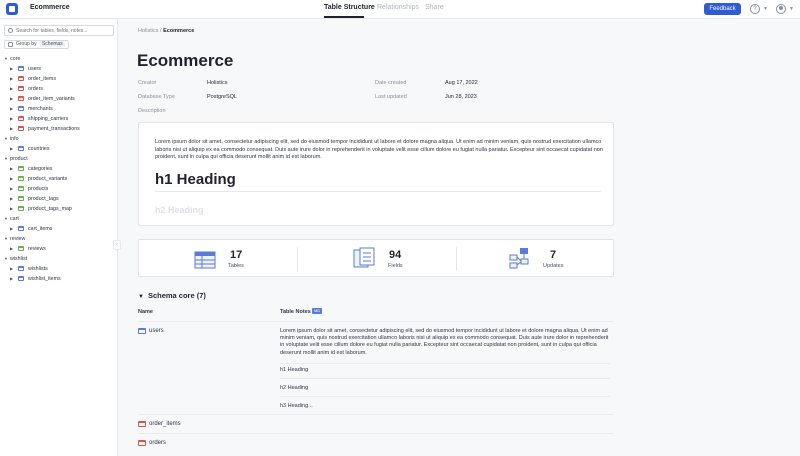 This screenshot has width=800, height=456. I want to click on feedback-button: Feedback, so click(722, 9).